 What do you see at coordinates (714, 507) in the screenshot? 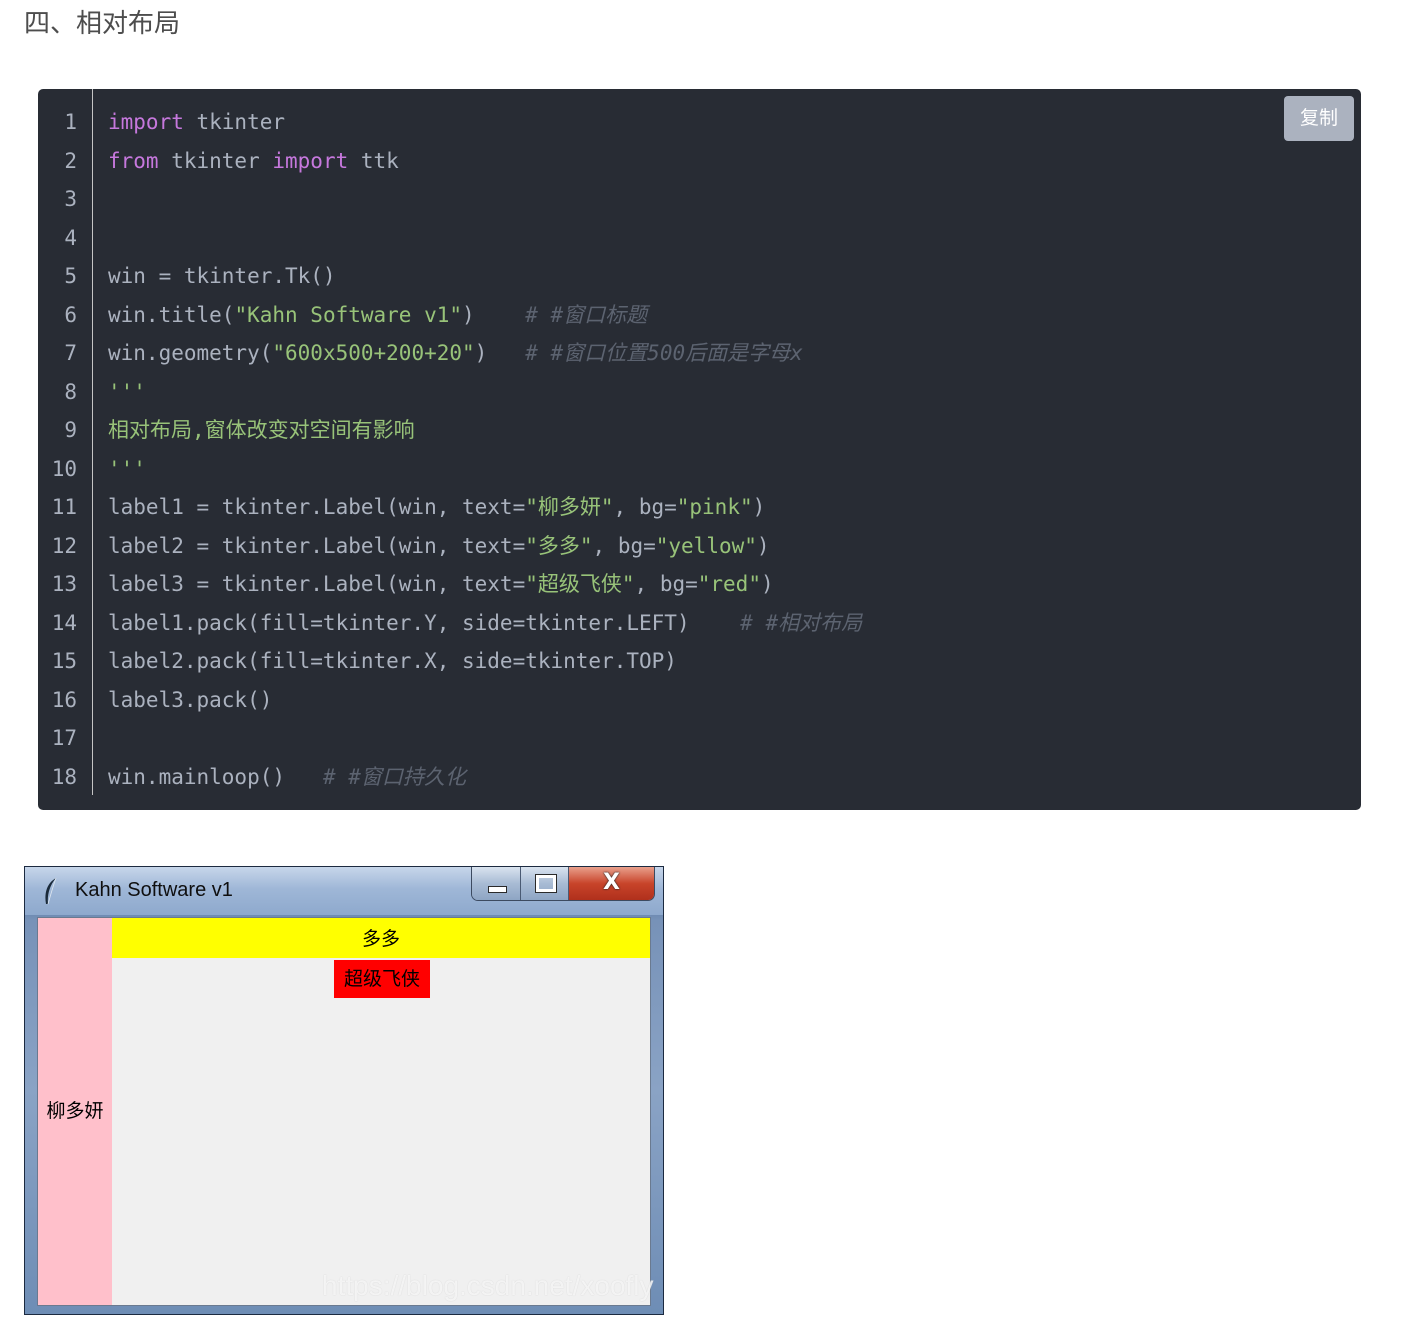
I see `code-string: "pink"` at bounding box center [714, 507].